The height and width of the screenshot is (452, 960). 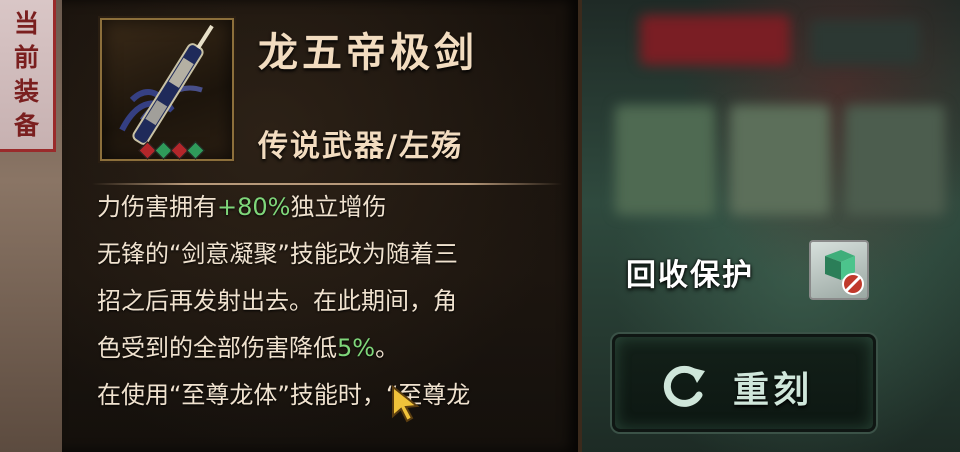 I want to click on tab-char: 当, so click(x=26, y=23).